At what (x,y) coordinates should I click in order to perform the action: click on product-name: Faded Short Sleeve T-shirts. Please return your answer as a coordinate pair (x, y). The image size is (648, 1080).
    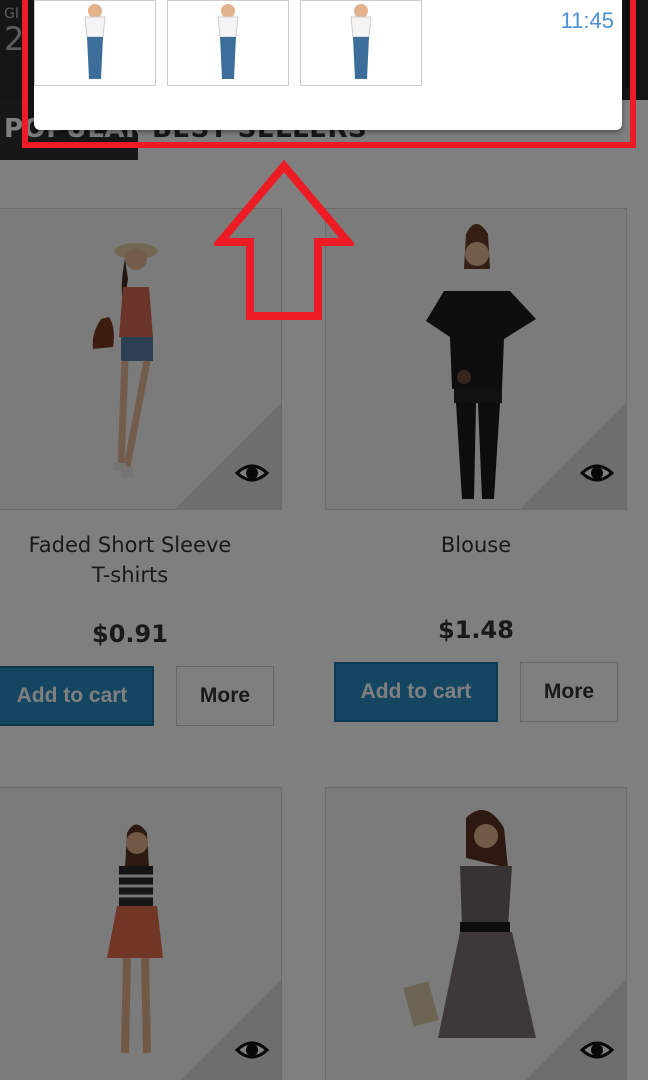
    Looking at the image, I should click on (140, 560).